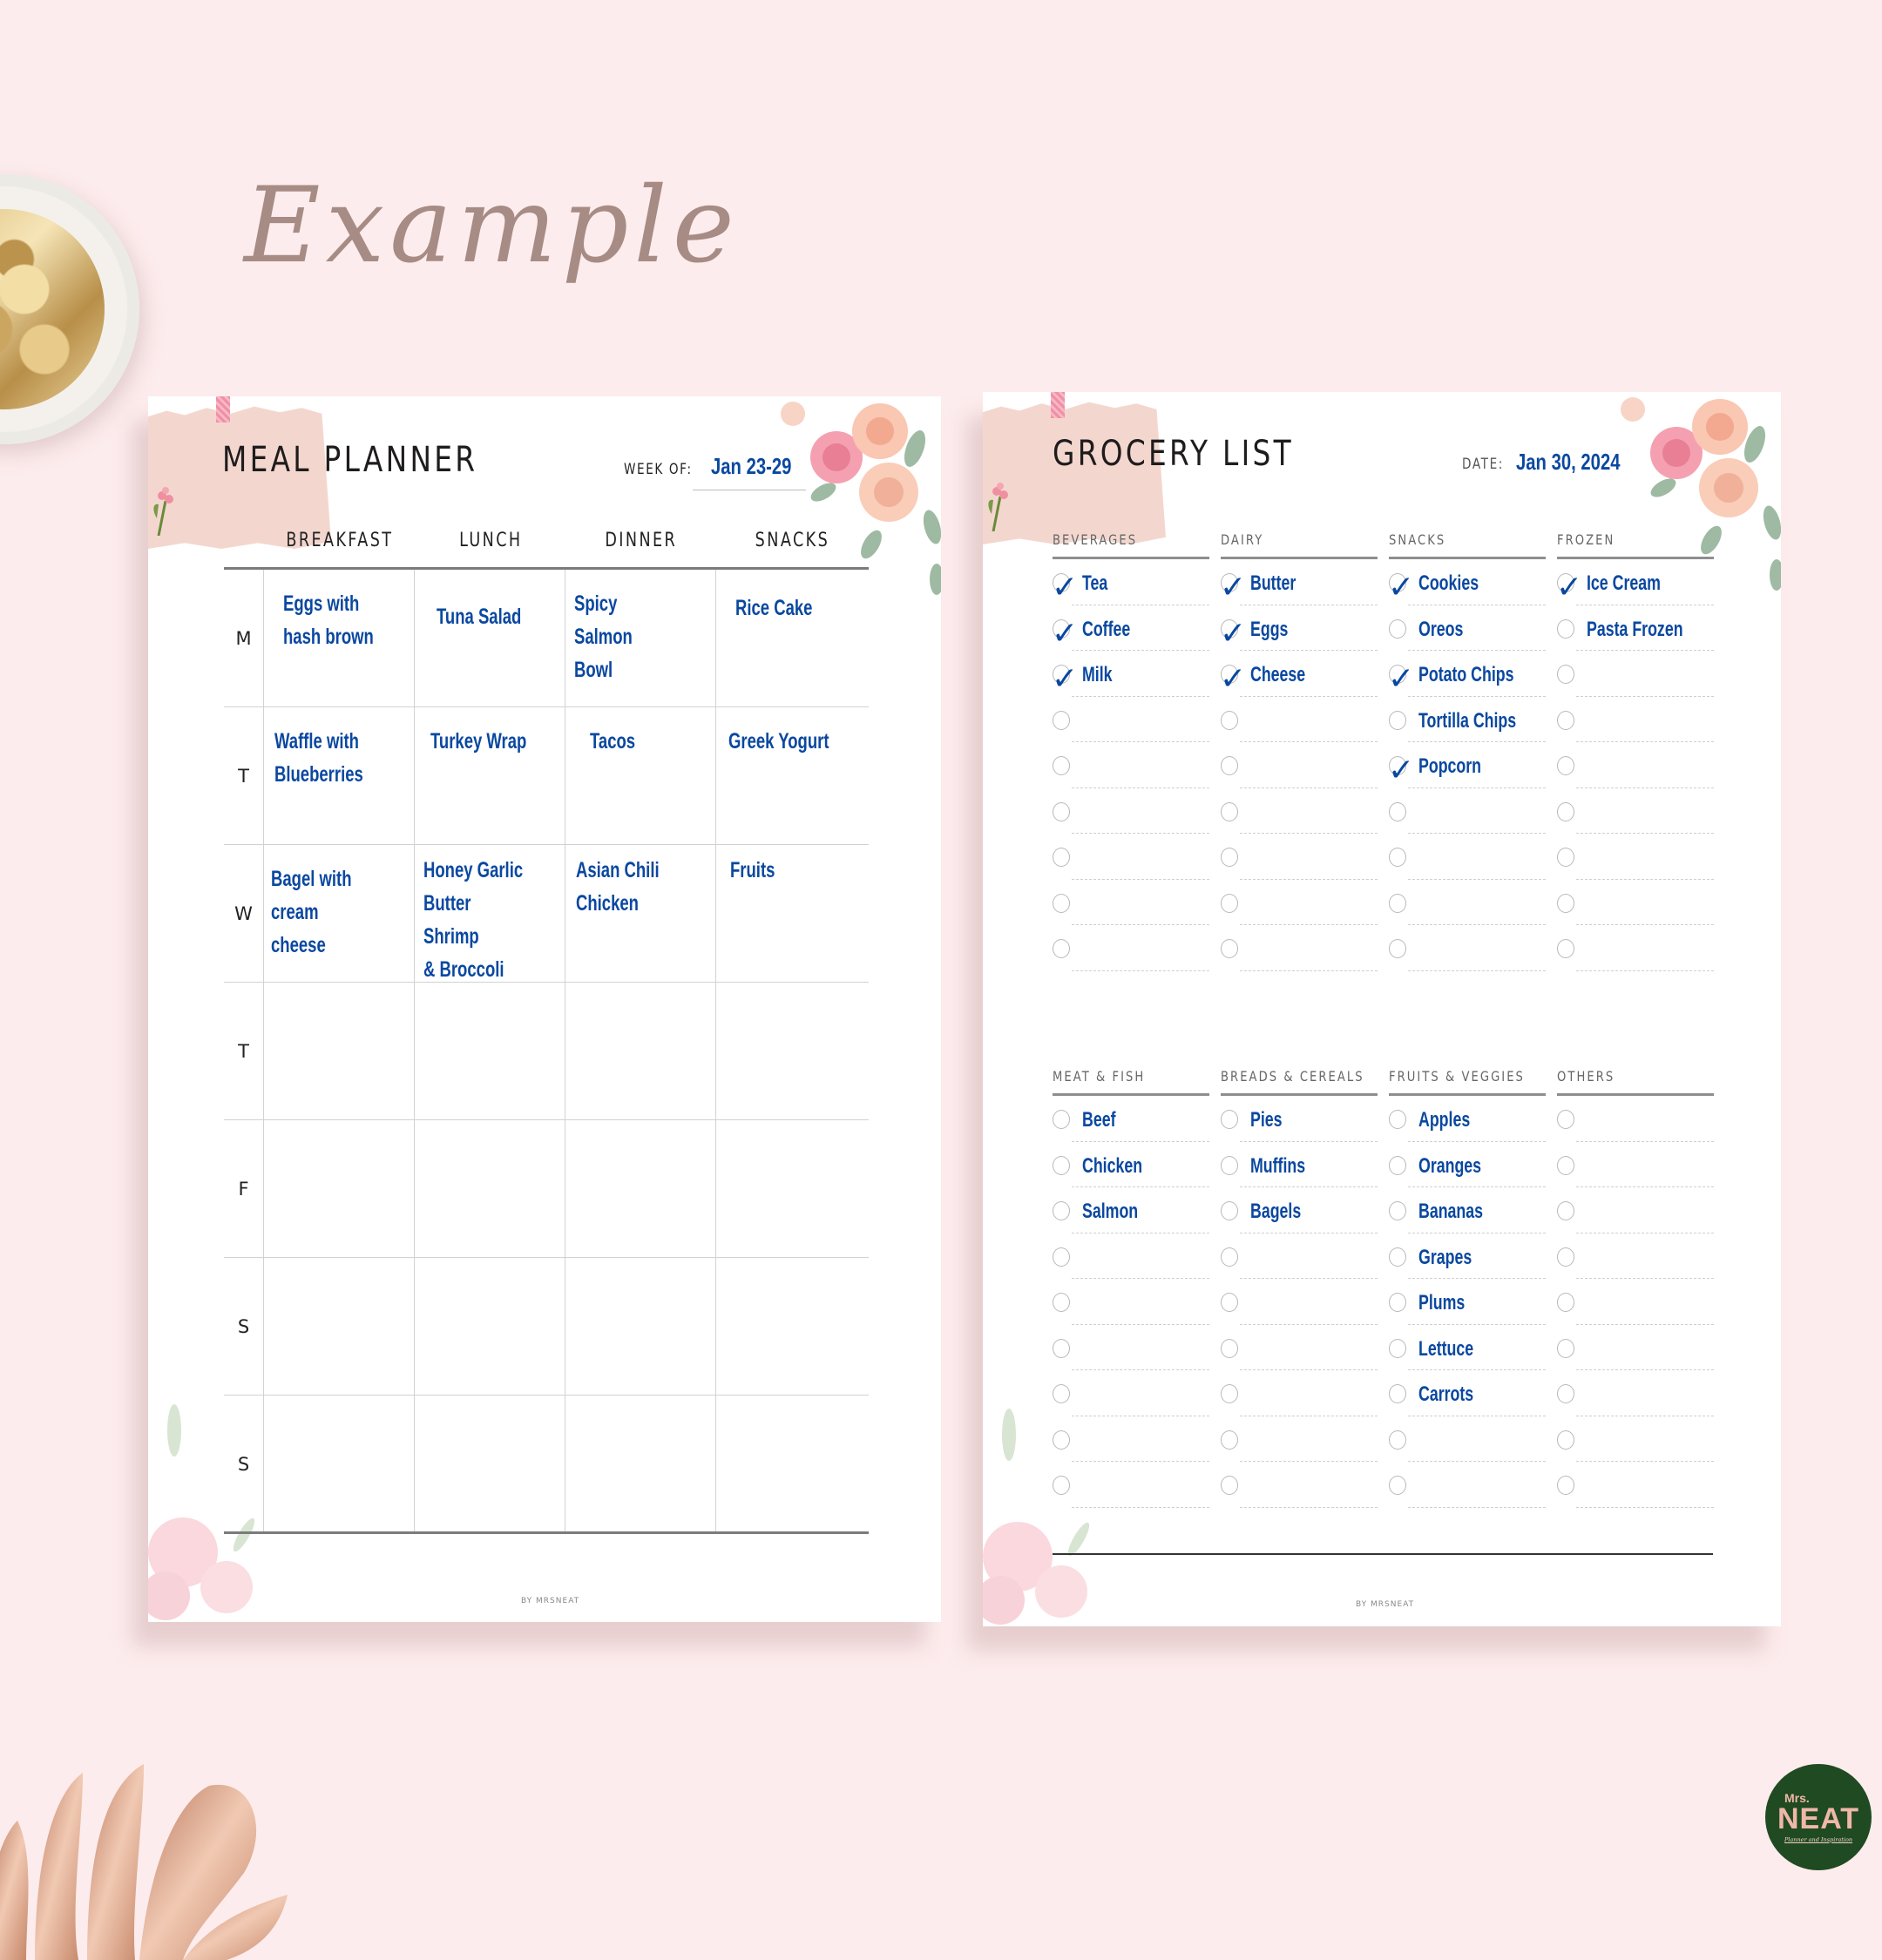  I want to click on grocery-item-label: Salmon, so click(1110, 1212).